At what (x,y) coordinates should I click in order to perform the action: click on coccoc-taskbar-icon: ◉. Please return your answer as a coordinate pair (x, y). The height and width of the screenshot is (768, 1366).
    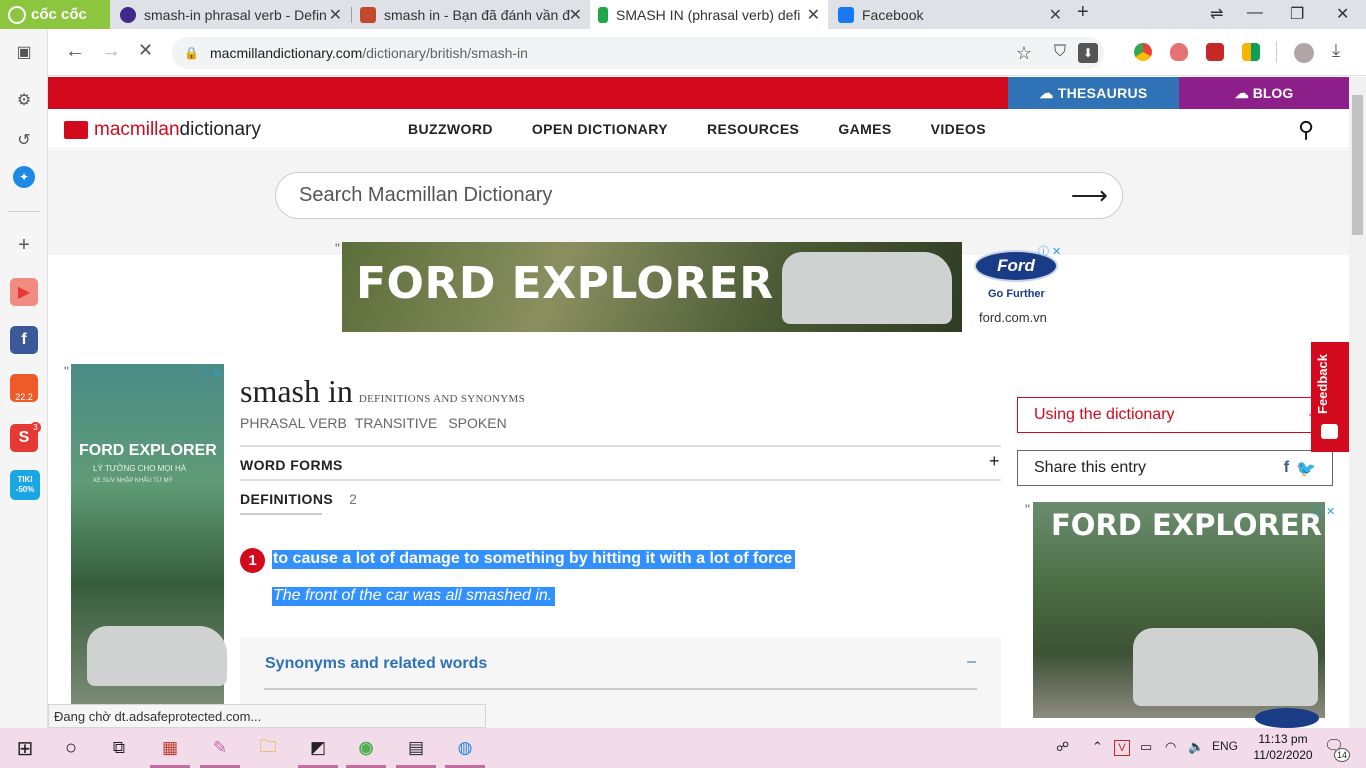
    Looking at the image, I should click on (366, 748).